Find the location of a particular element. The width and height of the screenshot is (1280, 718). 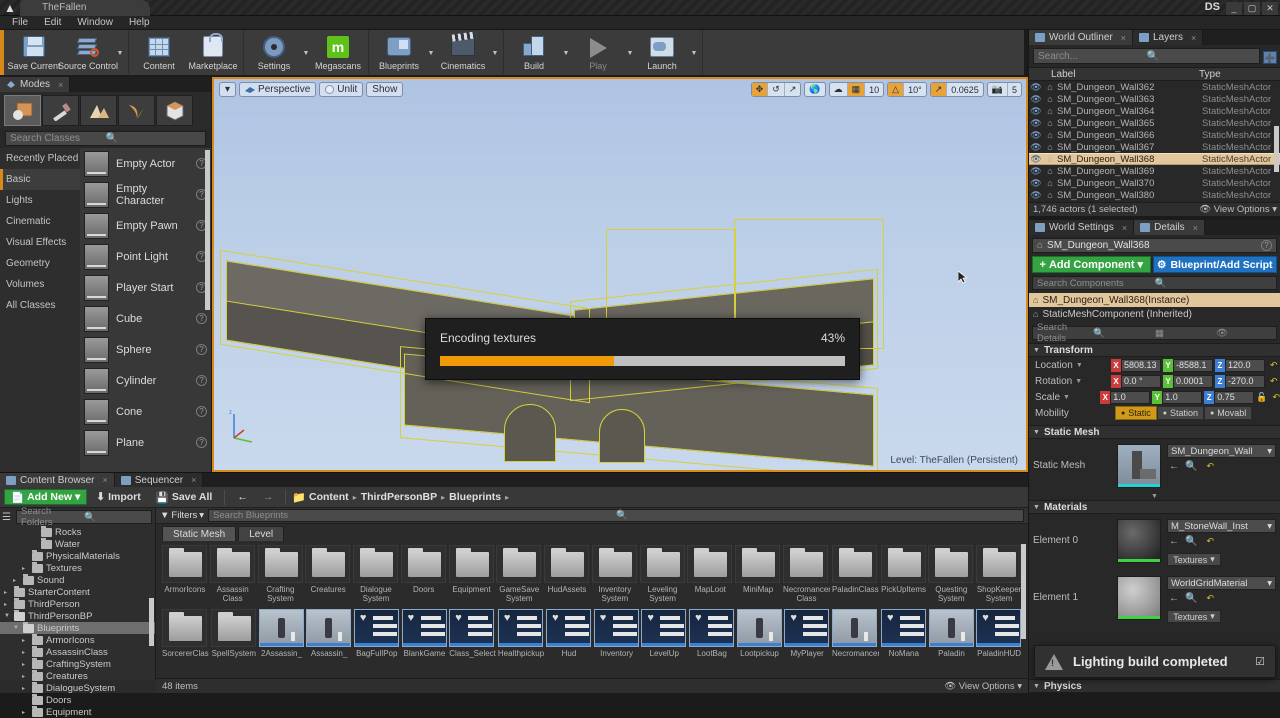

save-all-button: 💾 Save All is located at coordinates (184, 497).